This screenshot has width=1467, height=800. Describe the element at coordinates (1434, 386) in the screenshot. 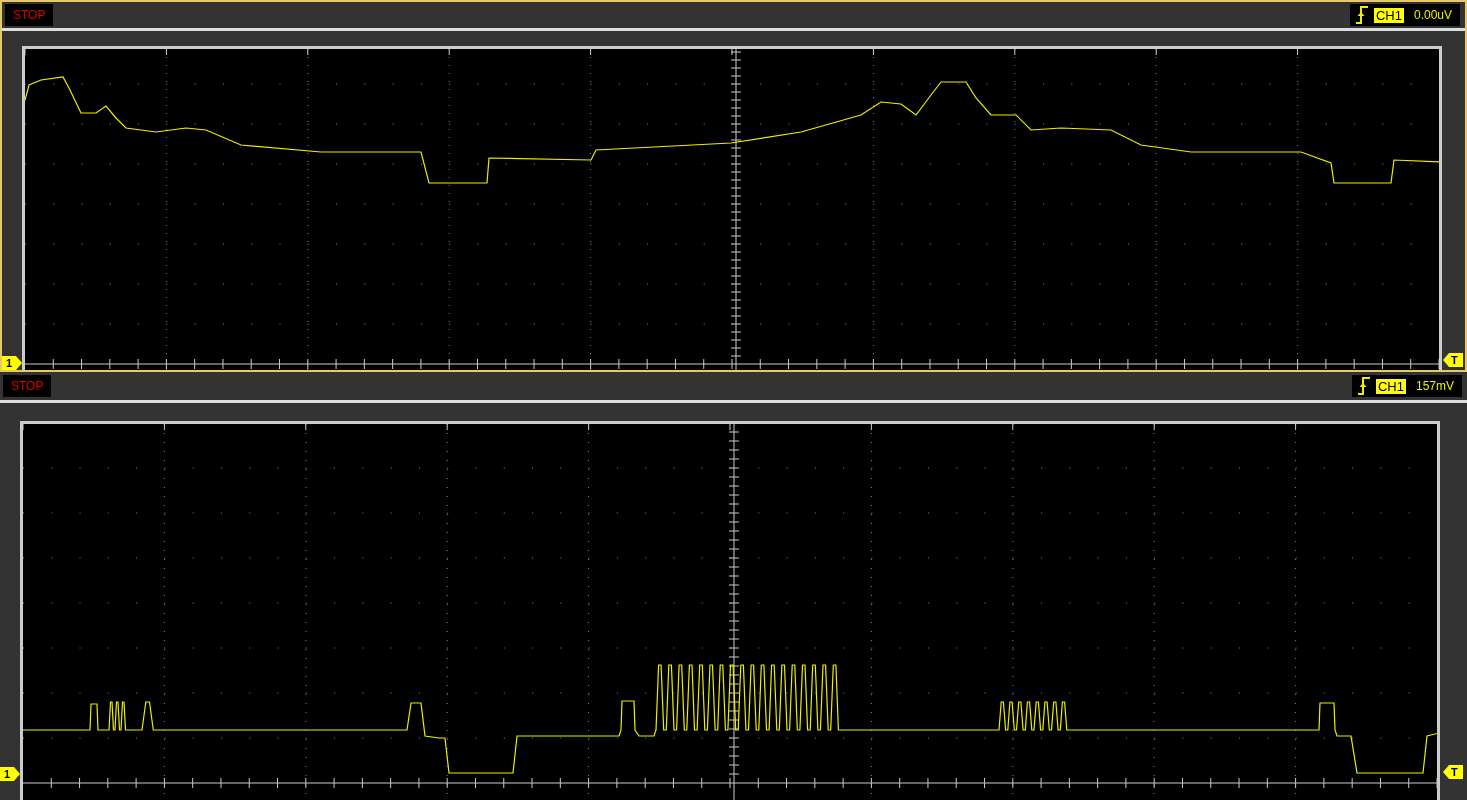

I see `trigger-level: 157mV` at that location.